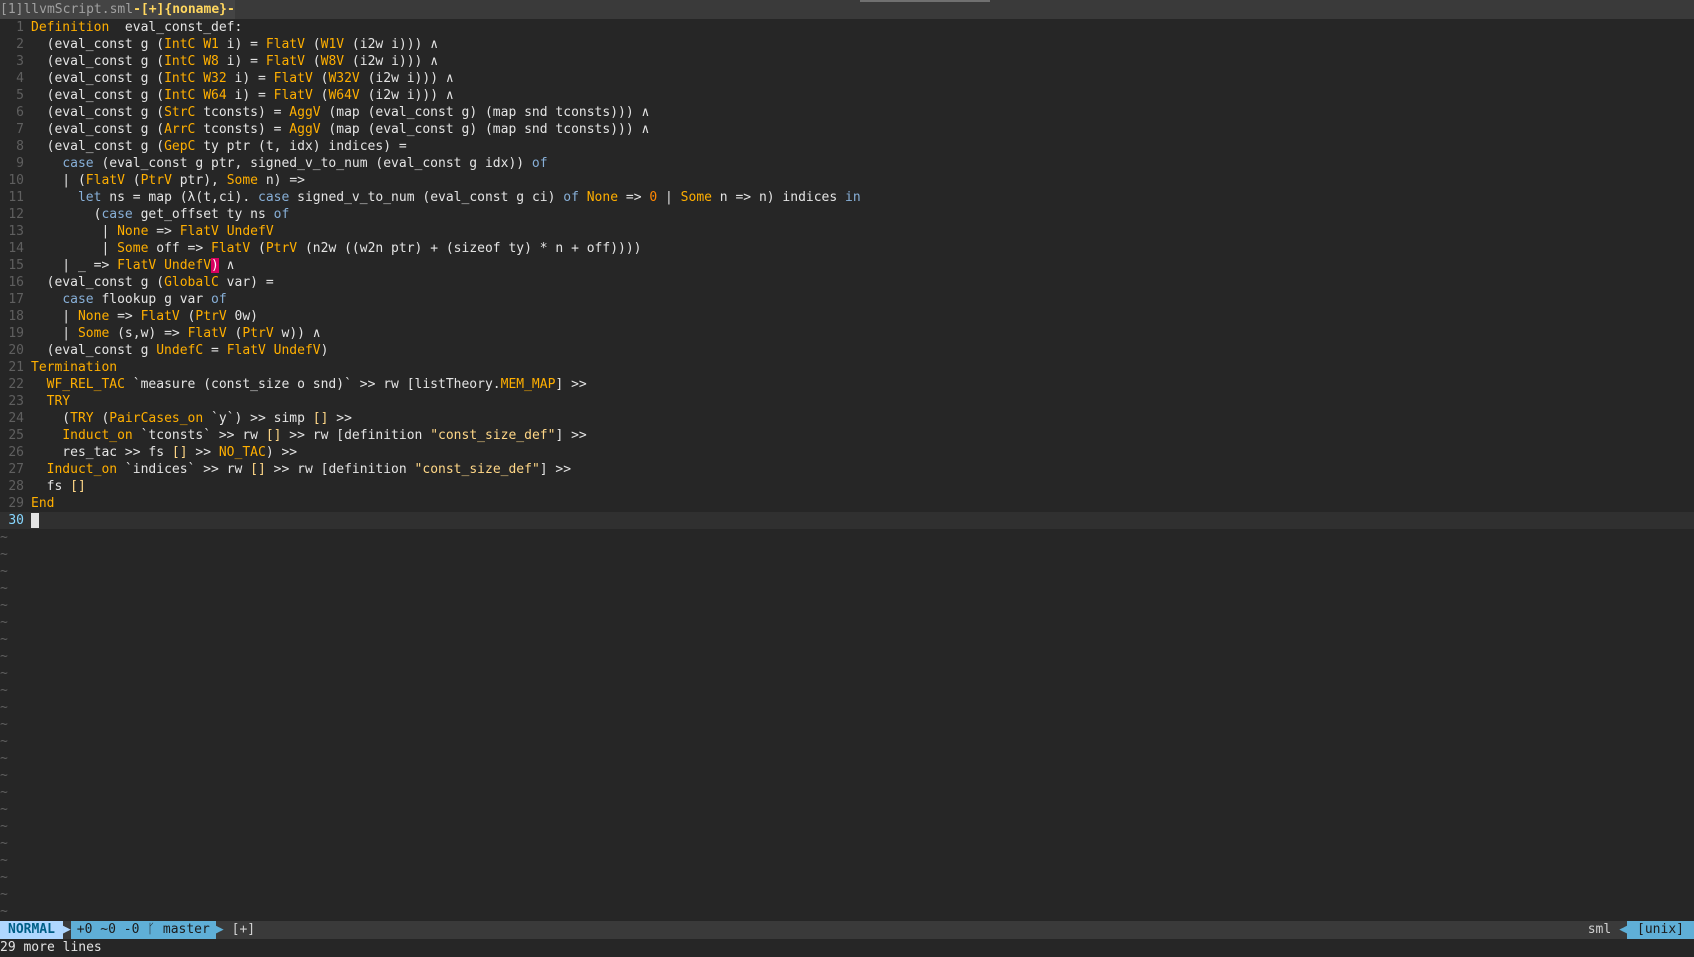  What do you see at coordinates (184, 9) in the screenshot?
I see `tab-noname: -[+]{noname}-` at bounding box center [184, 9].